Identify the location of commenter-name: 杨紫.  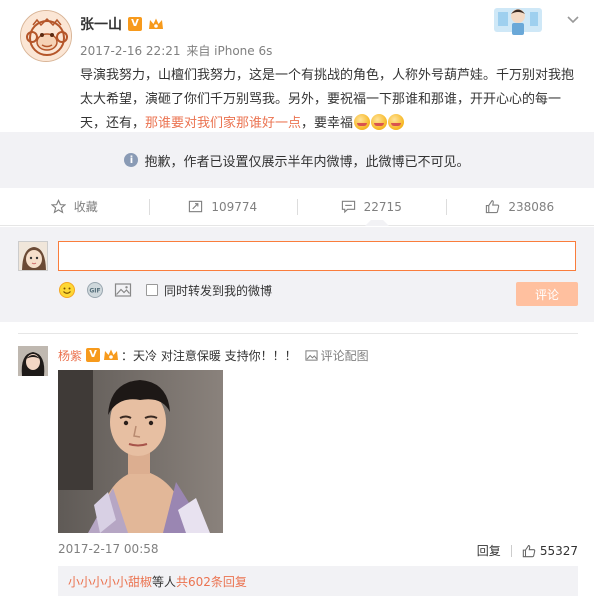
(70, 355).